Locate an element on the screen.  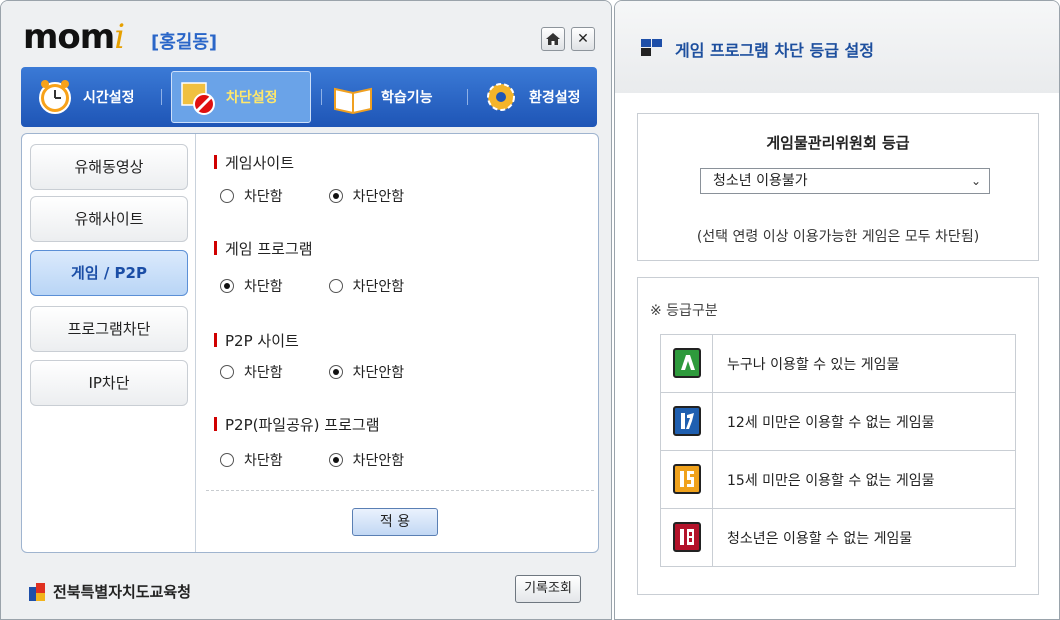
radio-group-game-site: 차단함 차단안함 is located at coordinates (335, 196).